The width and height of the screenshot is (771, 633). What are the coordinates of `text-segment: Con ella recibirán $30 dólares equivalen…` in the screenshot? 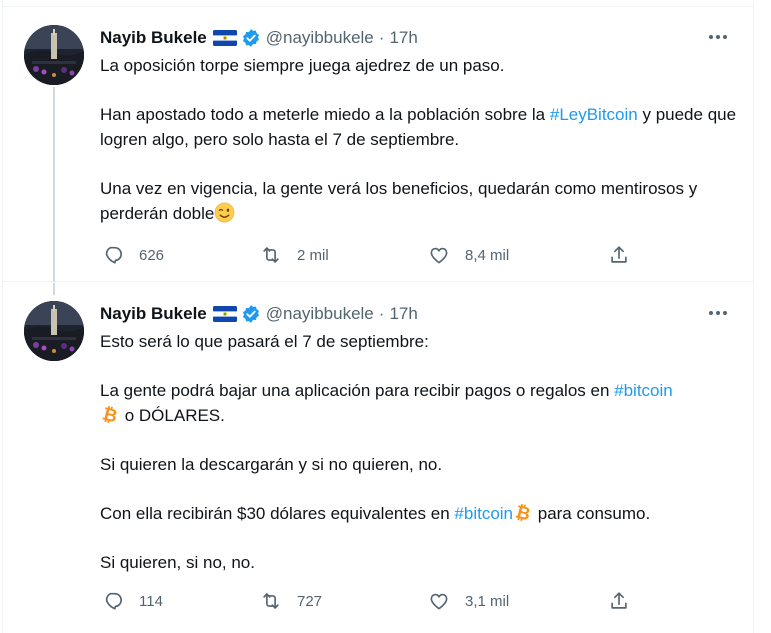 It's located at (277, 513).